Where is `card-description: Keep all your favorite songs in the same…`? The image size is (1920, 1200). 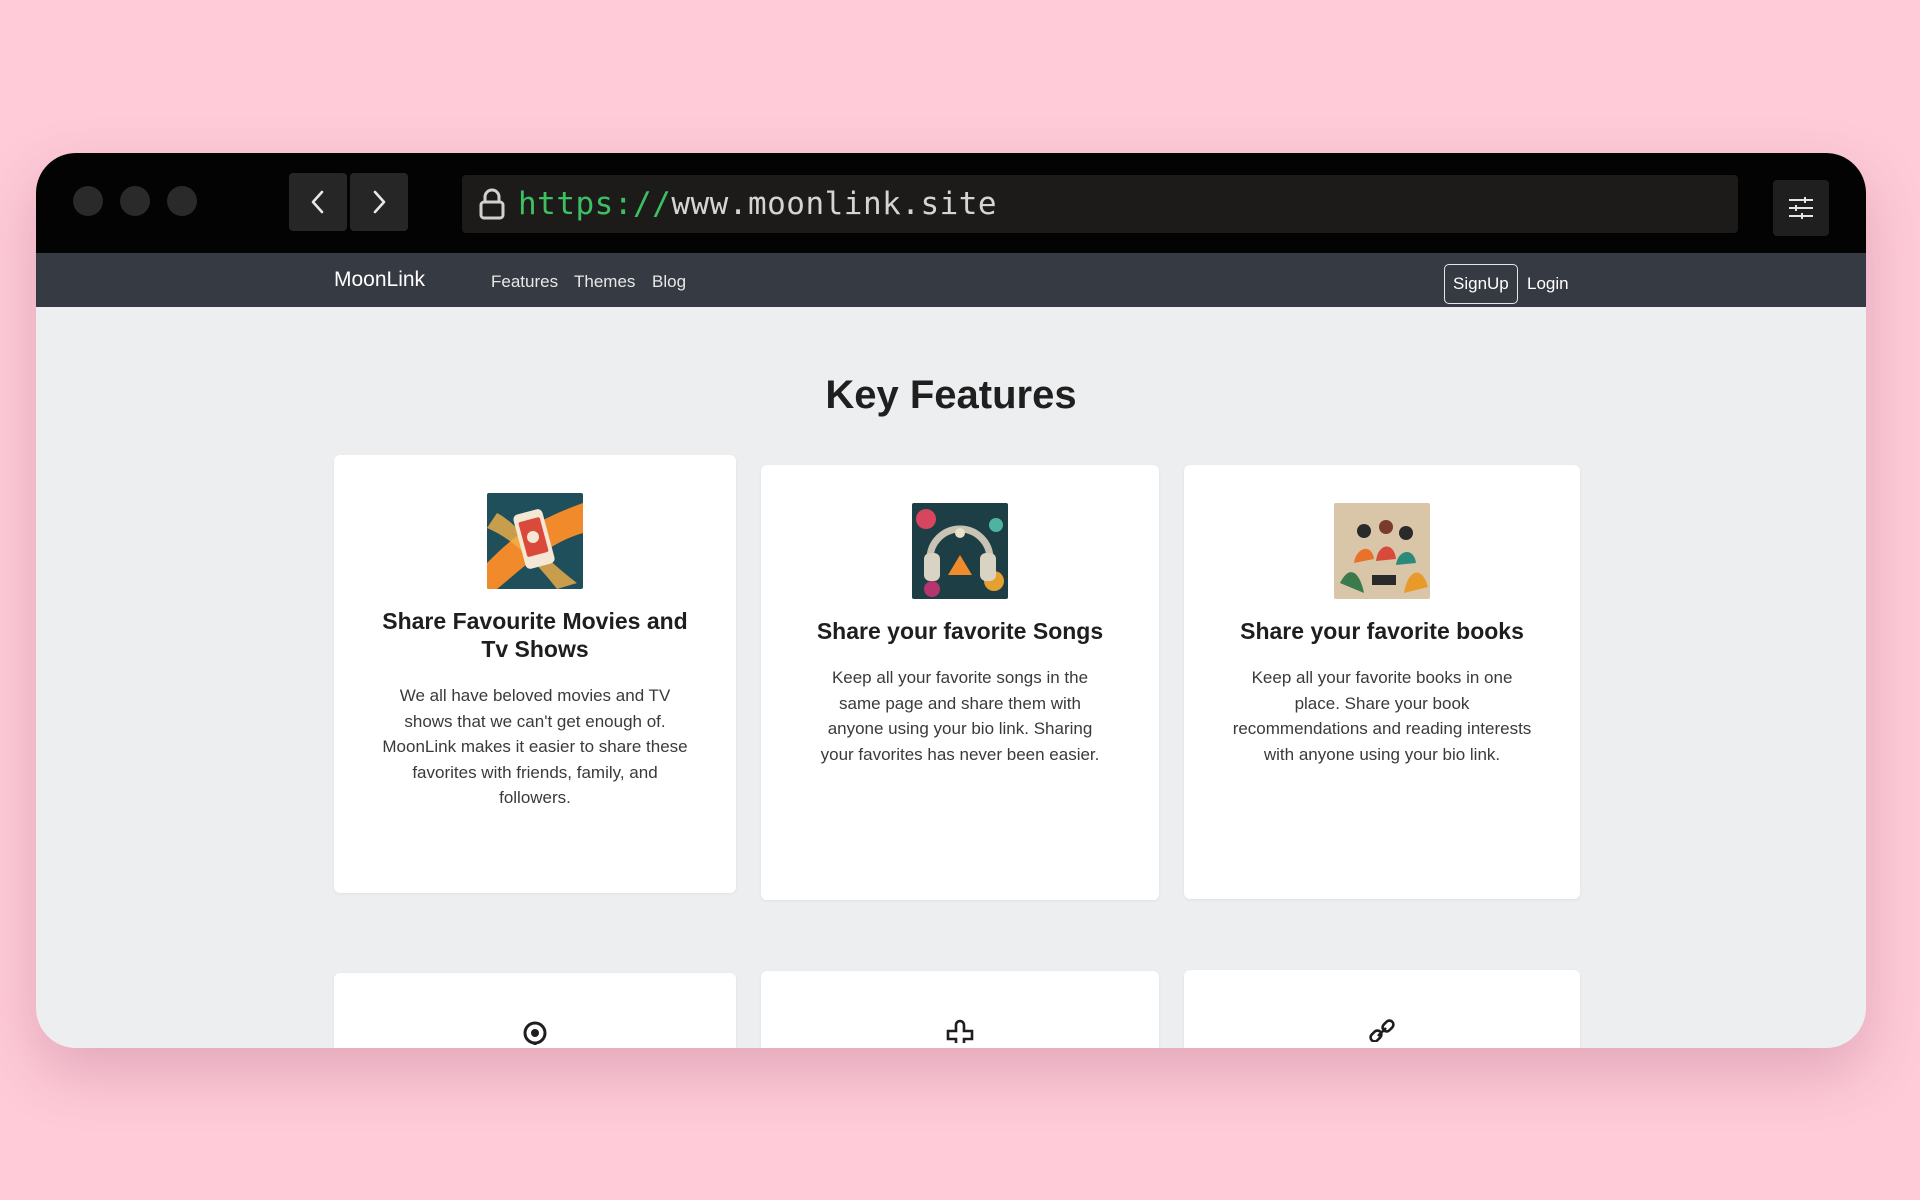
card-description: Keep all your favorite songs in the same… is located at coordinates (960, 716).